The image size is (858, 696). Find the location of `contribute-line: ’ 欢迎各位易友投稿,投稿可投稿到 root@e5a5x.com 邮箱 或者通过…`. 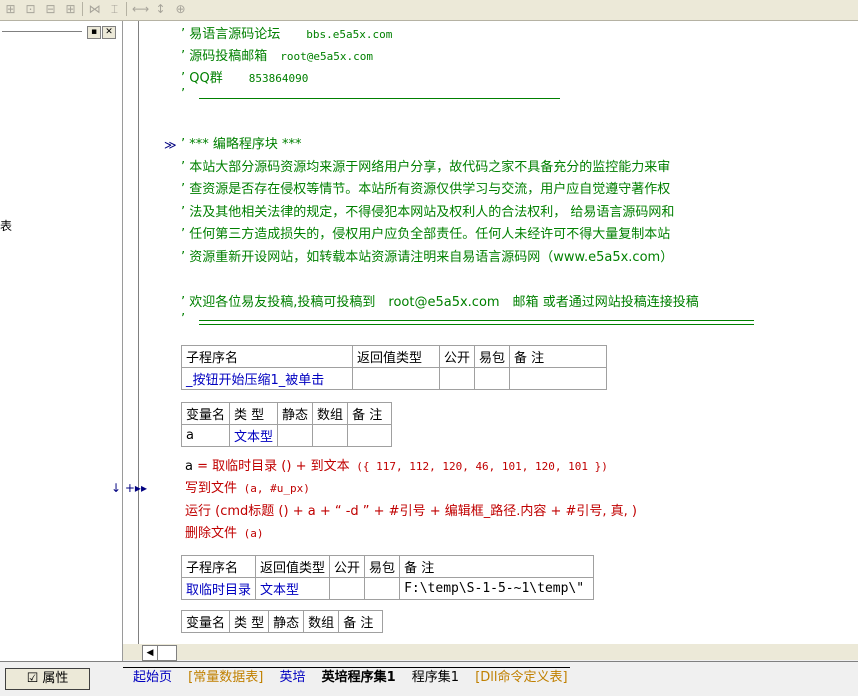

contribute-line: ’ 欢迎各位易友投稿,投稿可投稿到 root@e5a5x.com 邮箱 或者通过… is located at coordinates (440, 302).